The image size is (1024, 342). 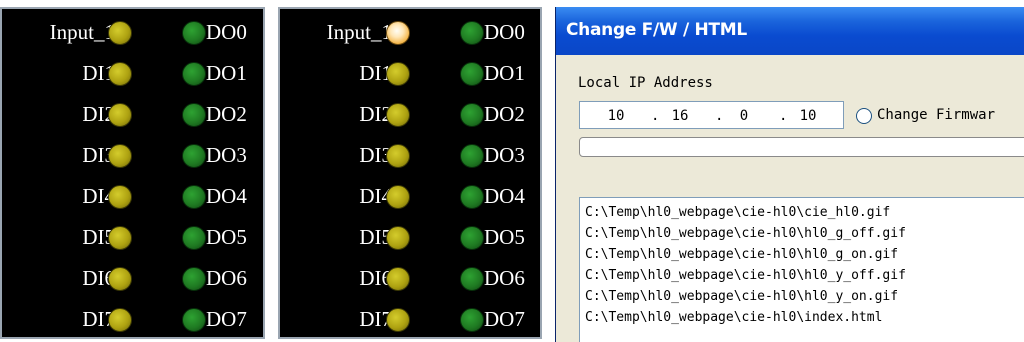 I want to click on window-title: Change F/W / HTML, so click(x=656, y=30).